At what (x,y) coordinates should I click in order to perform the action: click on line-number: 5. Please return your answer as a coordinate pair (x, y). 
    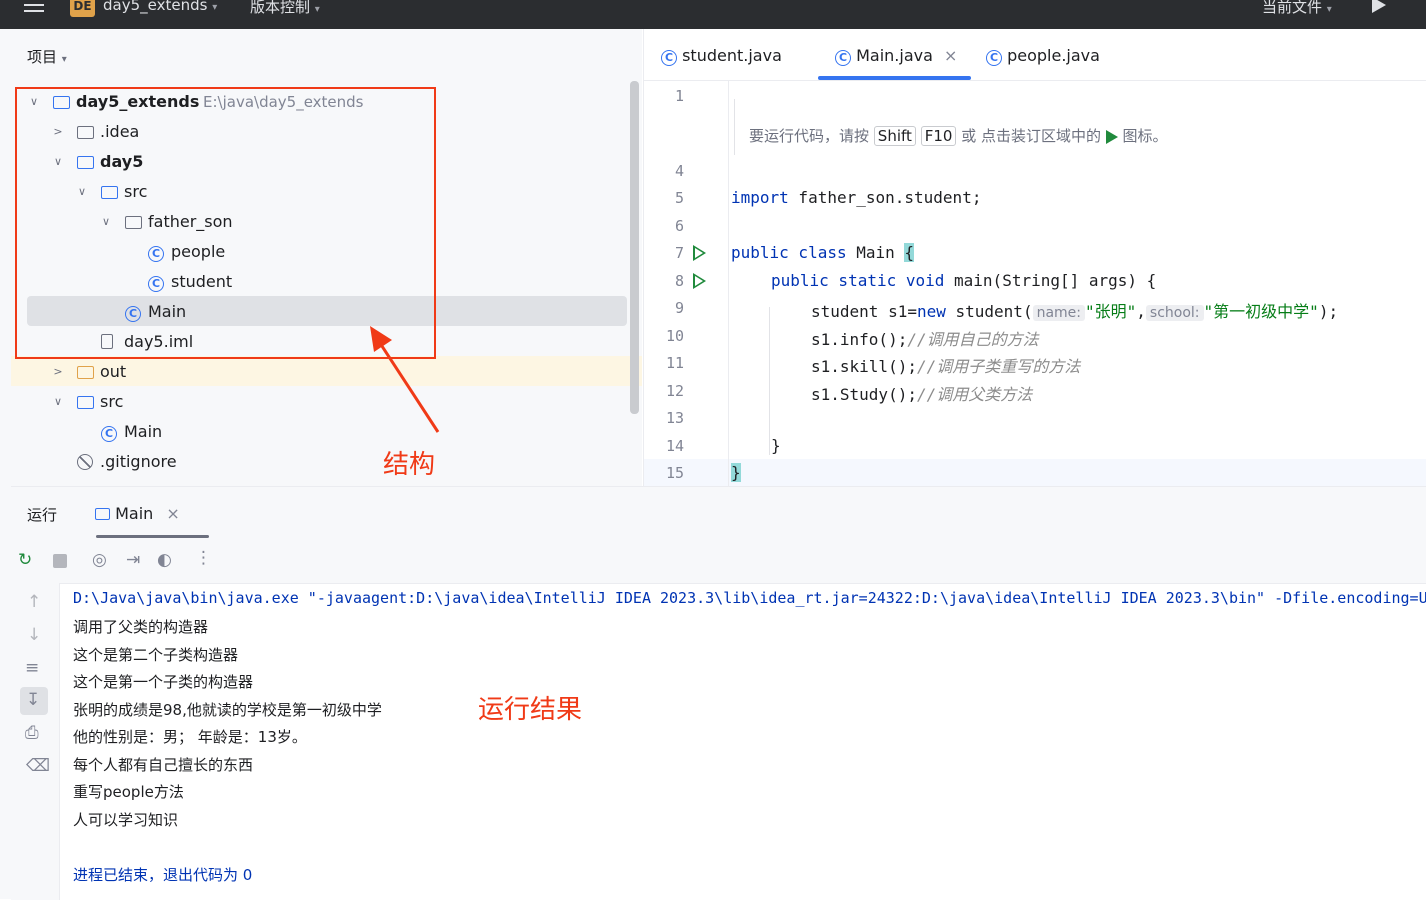
    Looking at the image, I should click on (679, 198).